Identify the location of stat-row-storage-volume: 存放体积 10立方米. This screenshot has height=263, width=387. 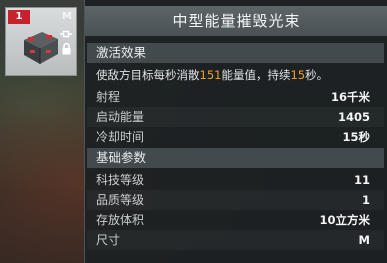
(235, 220).